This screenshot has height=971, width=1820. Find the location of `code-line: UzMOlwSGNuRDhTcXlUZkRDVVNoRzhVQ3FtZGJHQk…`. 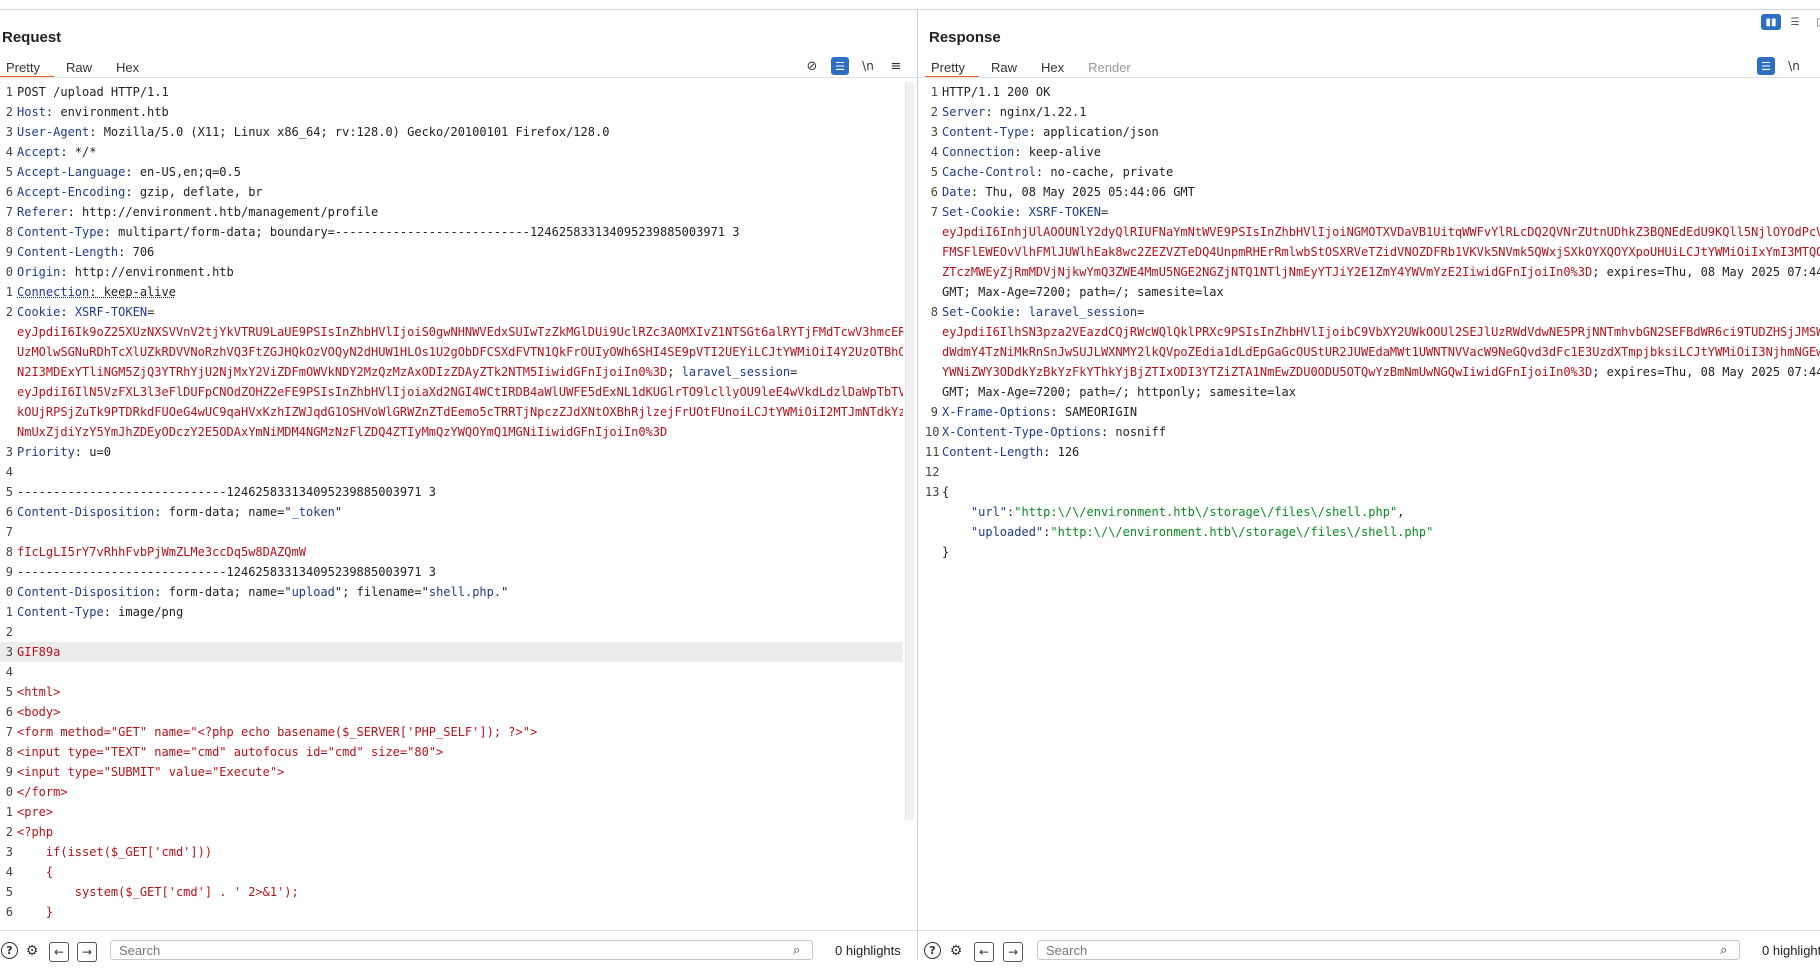

code-line: UzMOlwSGNuRDhTcXlUZkRDVVNoRzhVQ3FtZGJHQk… is located at coordinates (451, 352).